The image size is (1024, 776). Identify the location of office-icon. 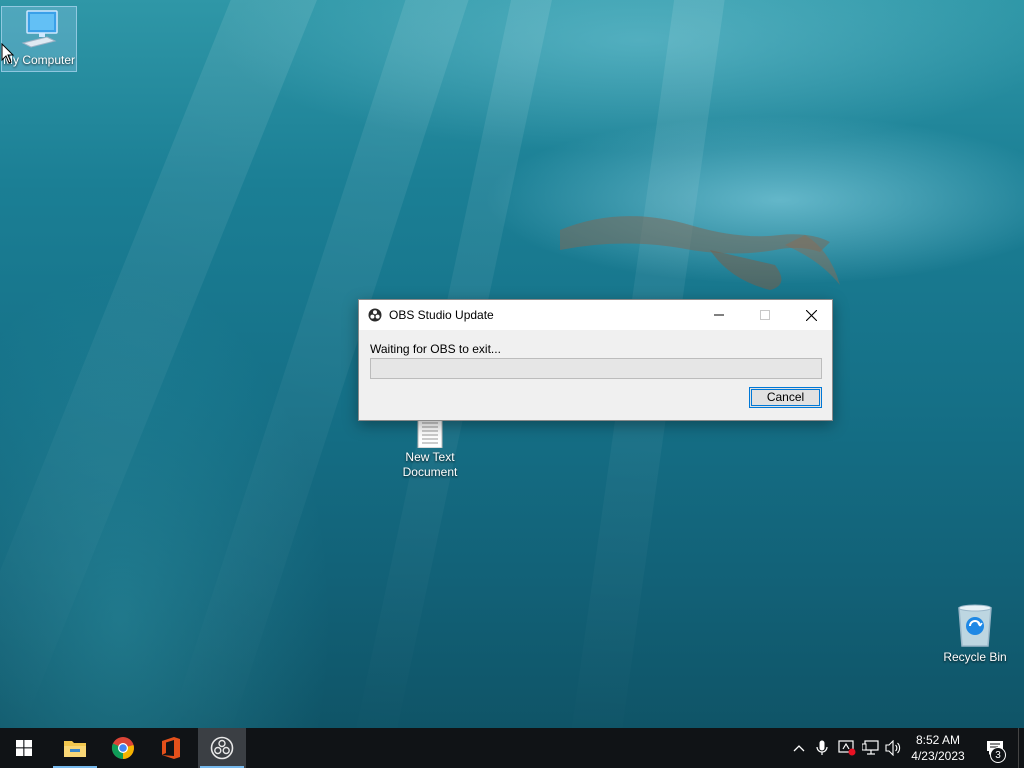
(171, 748).